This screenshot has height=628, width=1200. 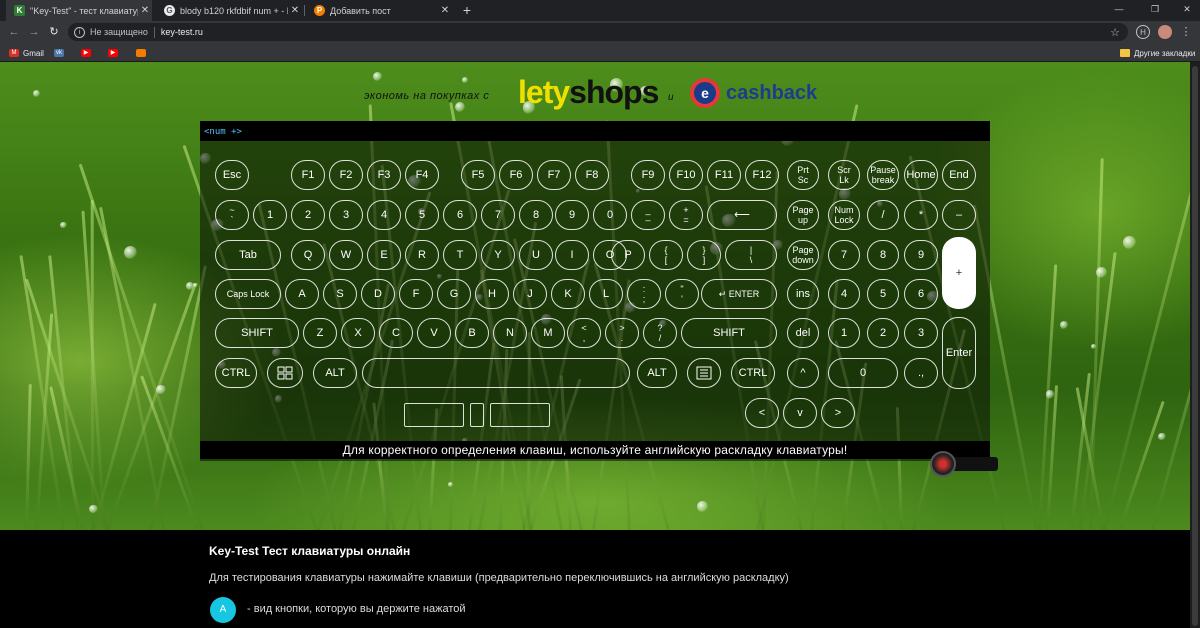 What do you see at coordinates (143, 53) in the screenshot?
I see `bookmark-orange` at bounding box center [143, 53].